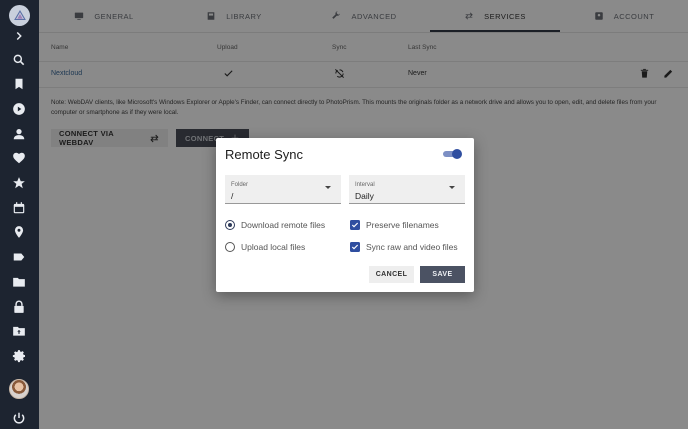  I want to click on radio-checked-icon, so click(230, 225).